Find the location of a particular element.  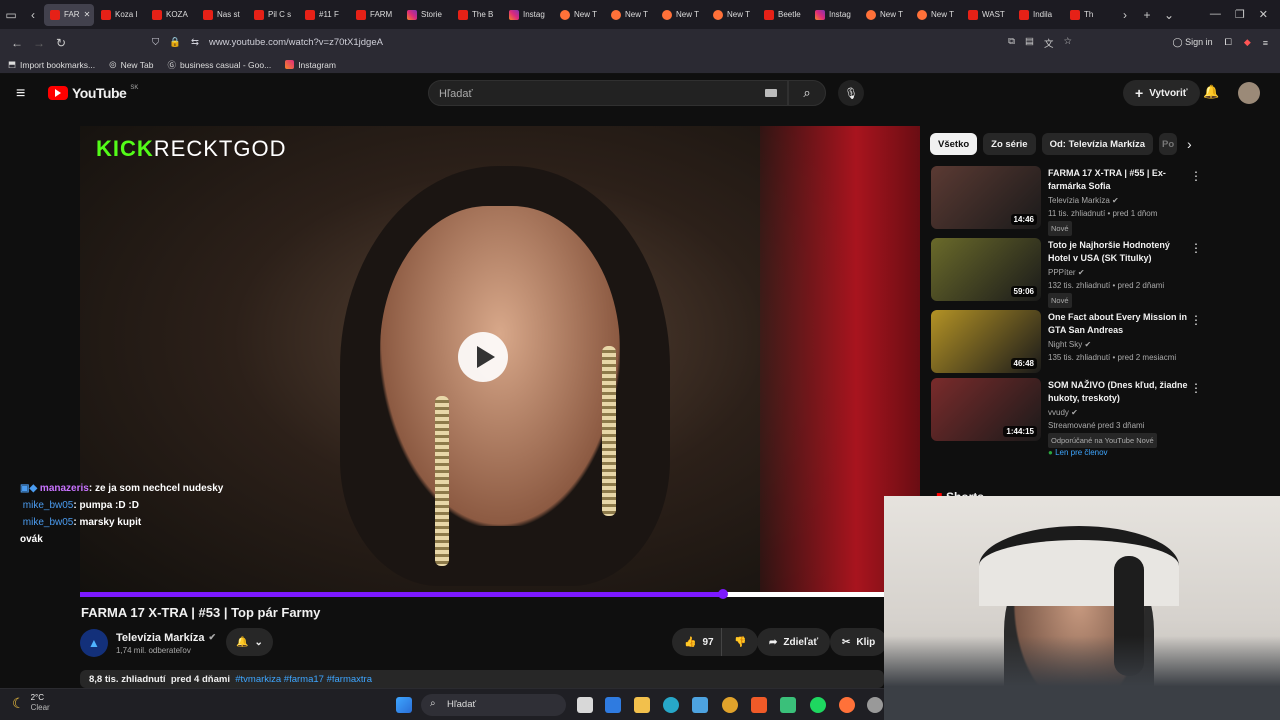

channel-name: Televízia Markíza is located at coordinates (160, 638).